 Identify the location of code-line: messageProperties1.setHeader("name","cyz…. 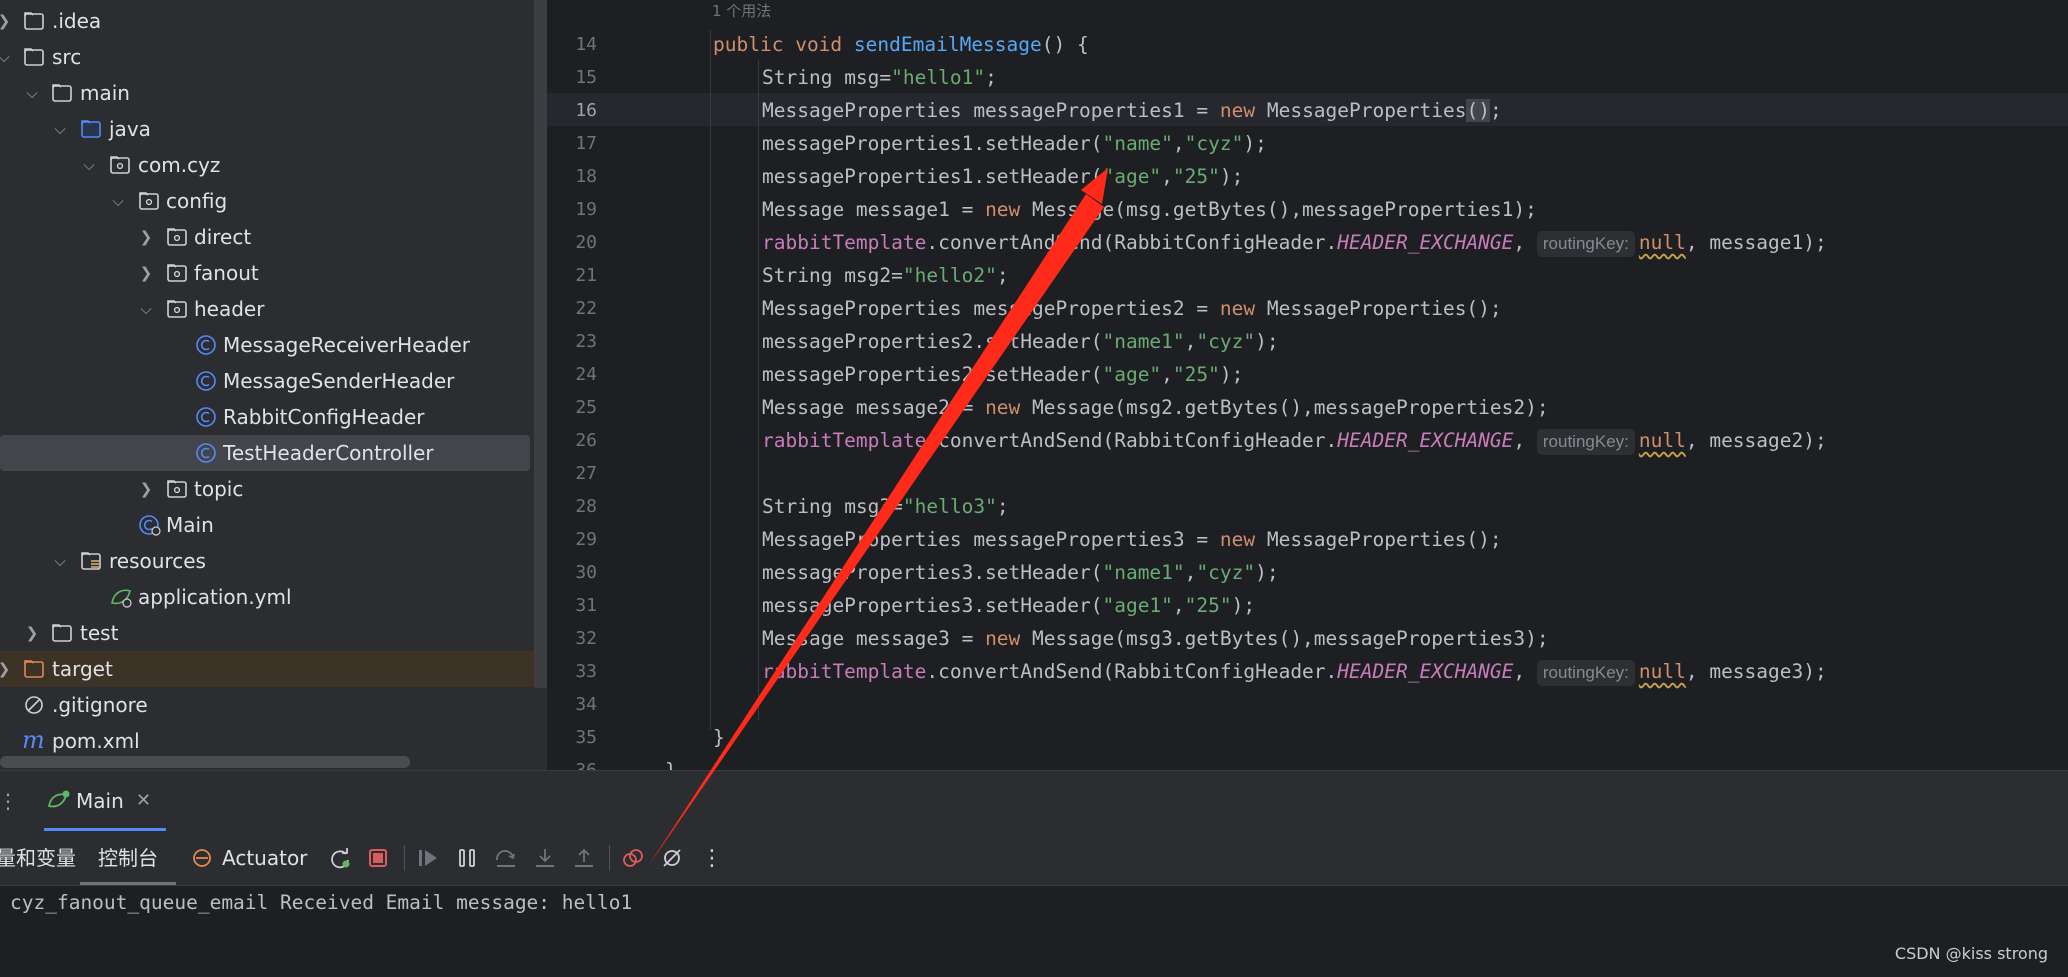
(1014, 143).